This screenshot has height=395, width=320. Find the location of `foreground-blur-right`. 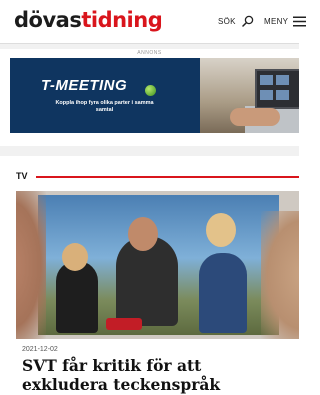

foreground-blur-right is located at coordinates (280, 275).